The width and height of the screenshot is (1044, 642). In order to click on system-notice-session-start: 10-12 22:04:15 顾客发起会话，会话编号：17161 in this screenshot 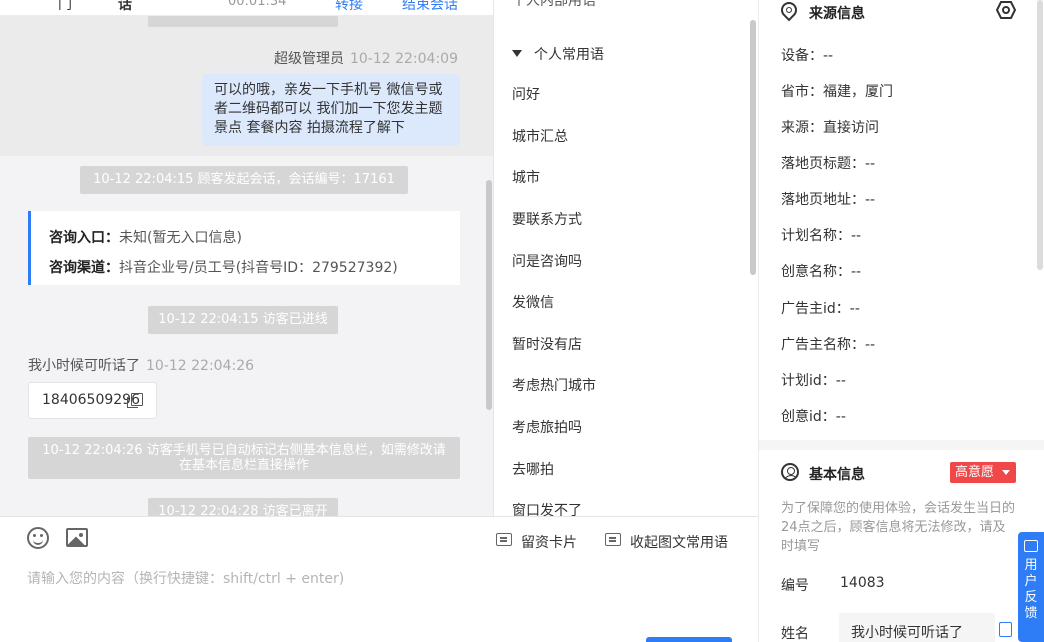, I will do `click(244, 180)`.